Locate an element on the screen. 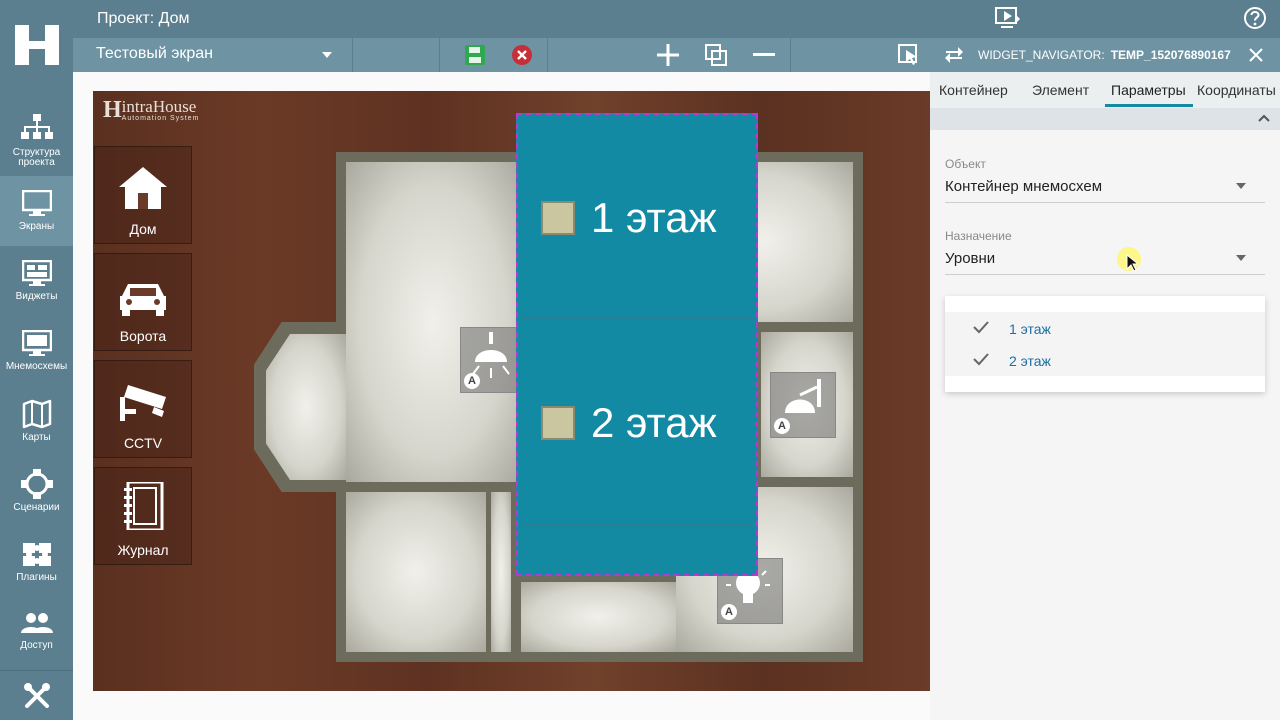 The height and width of the screenshot is (720, 1280). purpose-dropdown: 1 этаж 2 этаж is located at coordinates (1105, 344).